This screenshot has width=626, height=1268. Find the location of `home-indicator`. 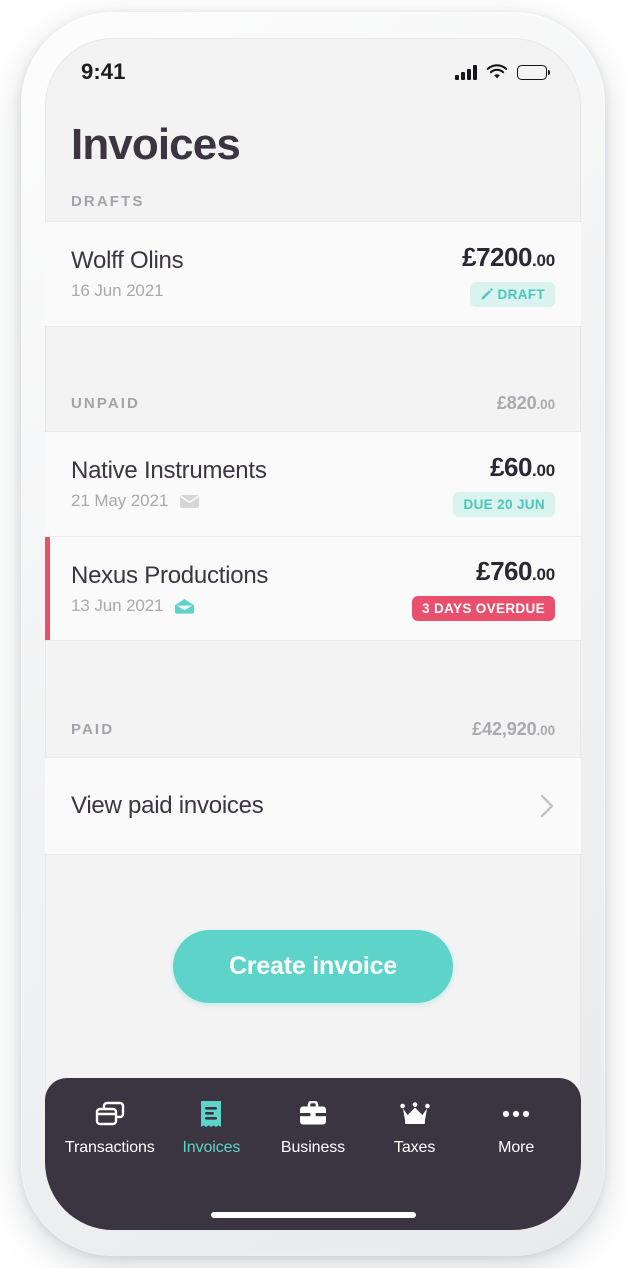

home-indicator is located at coordinates (313, 1215).